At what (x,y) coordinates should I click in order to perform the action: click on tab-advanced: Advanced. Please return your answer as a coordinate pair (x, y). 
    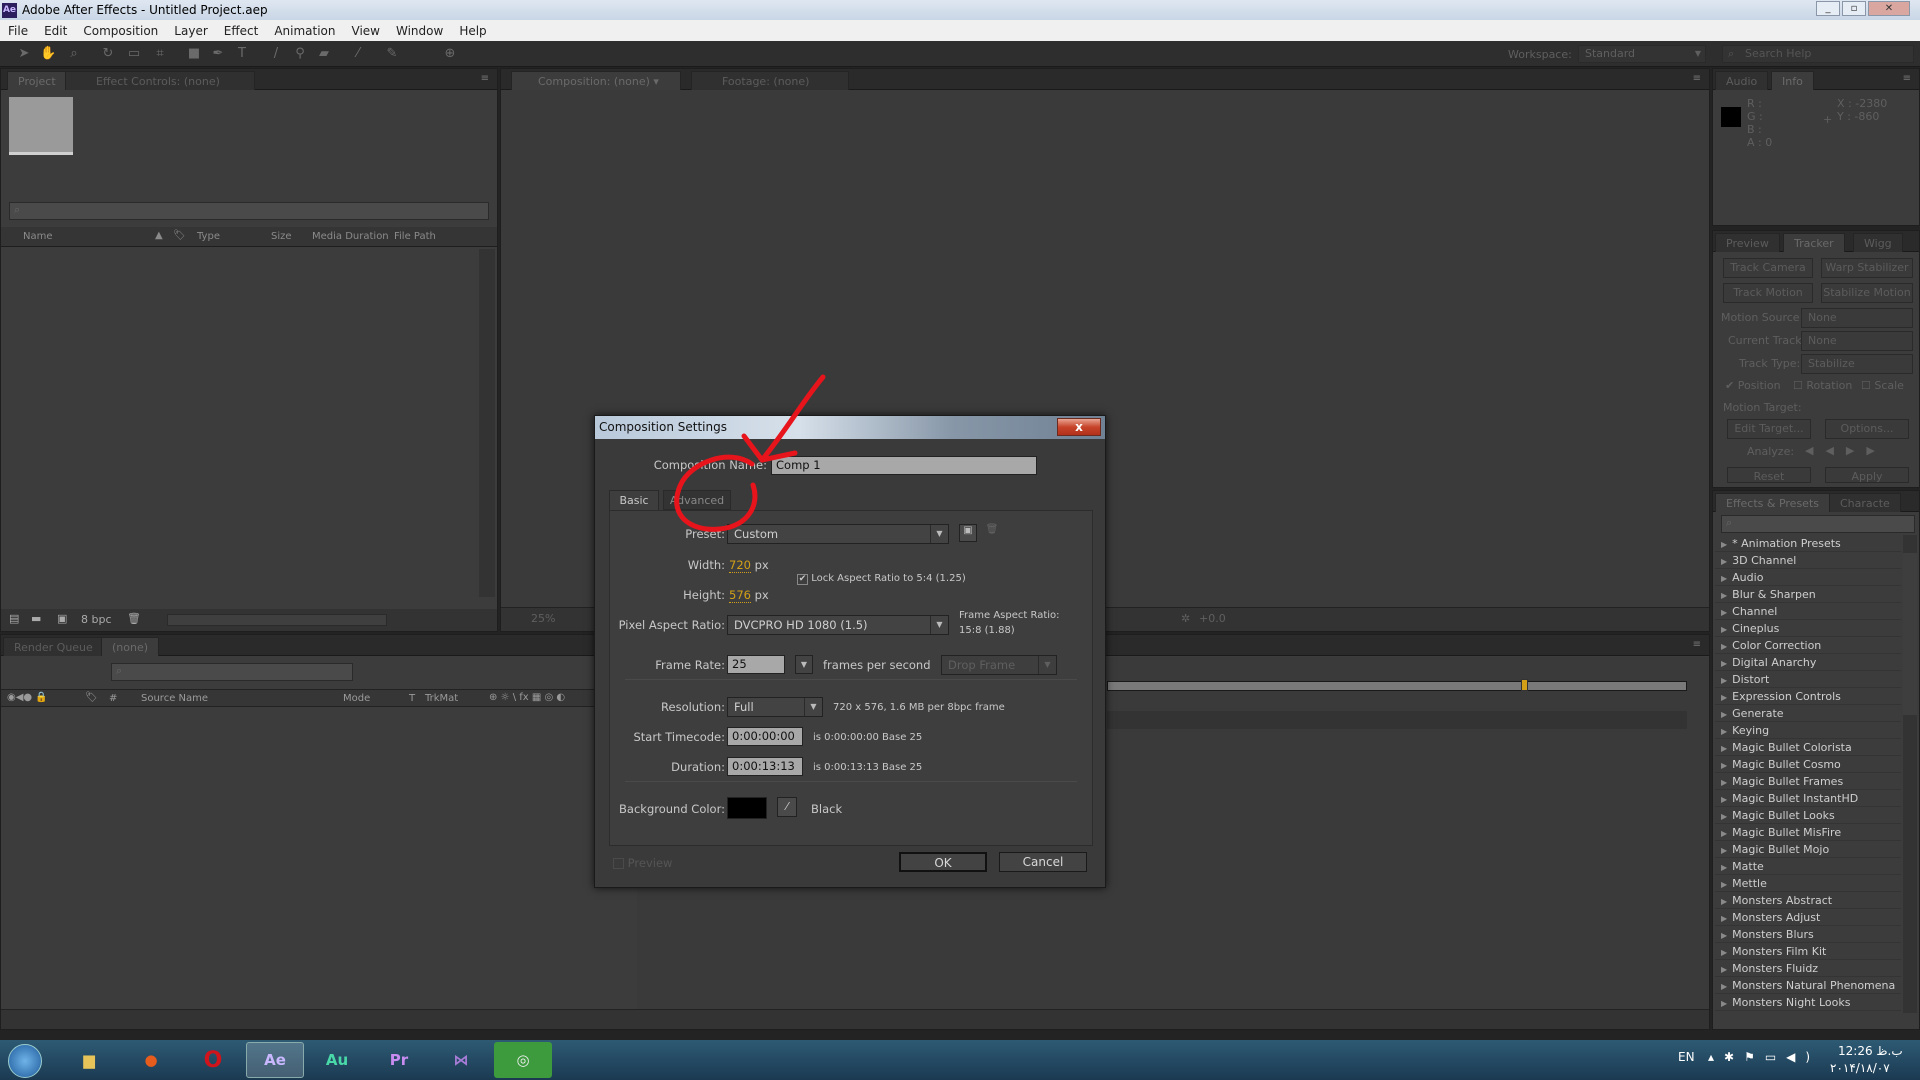
    Looking at the image, I should click on (697, 500).